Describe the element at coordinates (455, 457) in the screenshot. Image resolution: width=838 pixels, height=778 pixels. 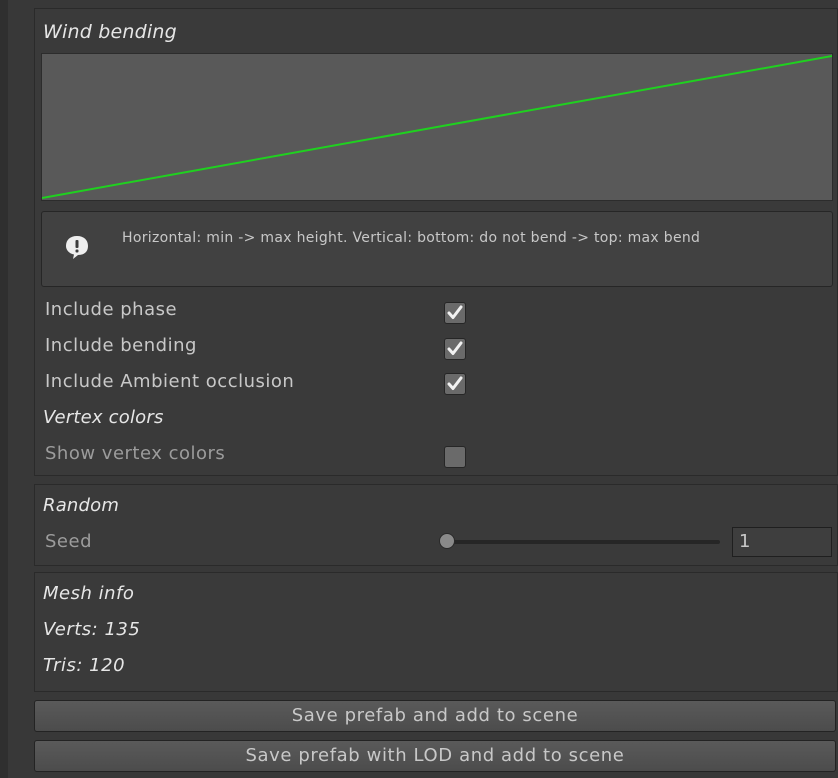
I see `show-vertex-colors-checkbox` at that location.